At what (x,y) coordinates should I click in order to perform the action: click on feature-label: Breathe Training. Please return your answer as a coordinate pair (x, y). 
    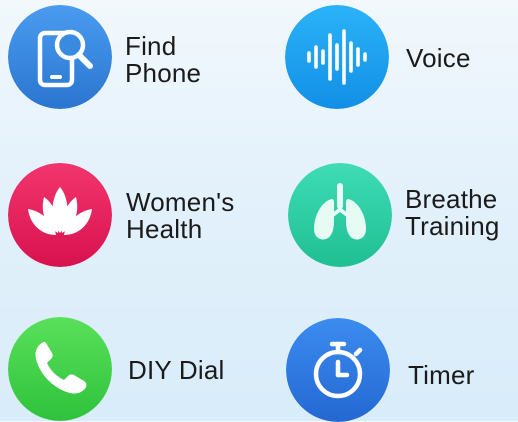
    Looking at the image, I should click on (452, 212).